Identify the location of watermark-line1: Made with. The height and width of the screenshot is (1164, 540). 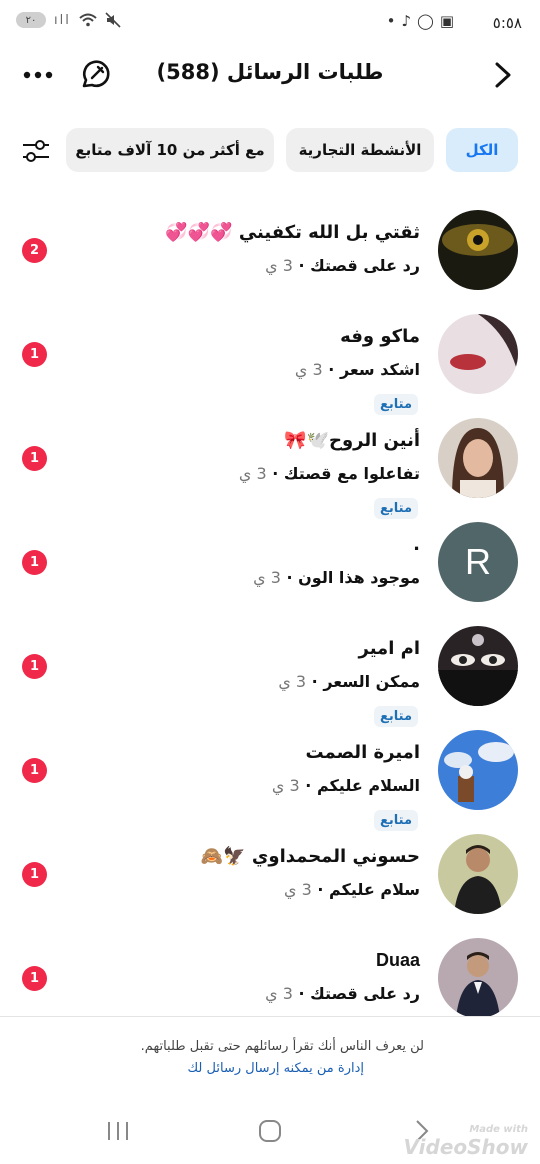
(498, 1129).